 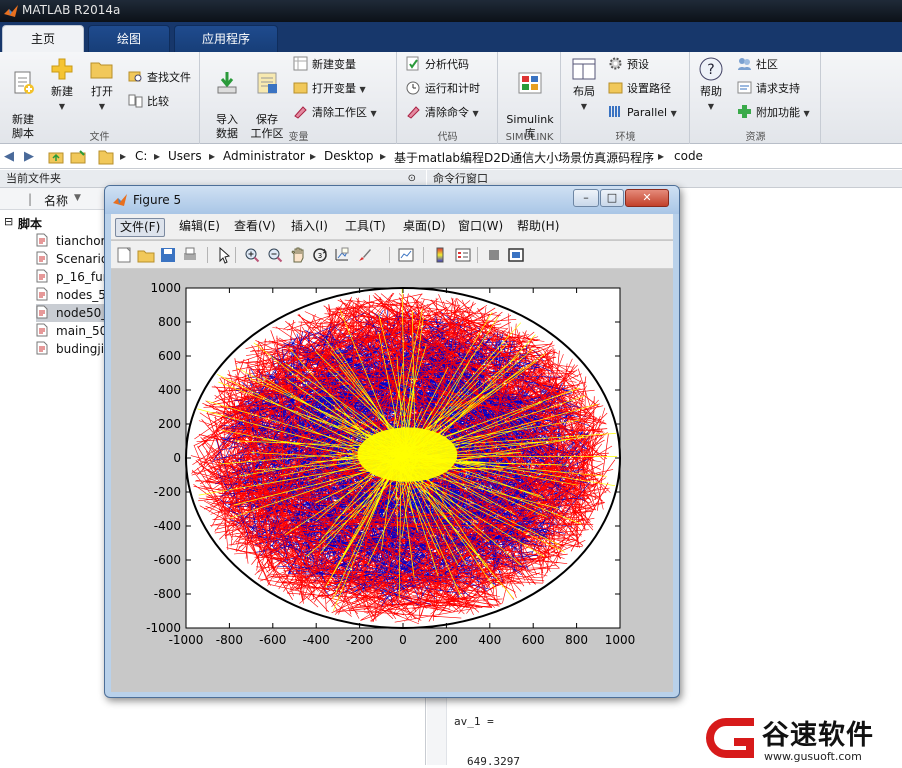 What do you see at coordinates (226, 38) in the screenshot?
I see `tab-apps: 应用程序` at bounding box center [226, 38].